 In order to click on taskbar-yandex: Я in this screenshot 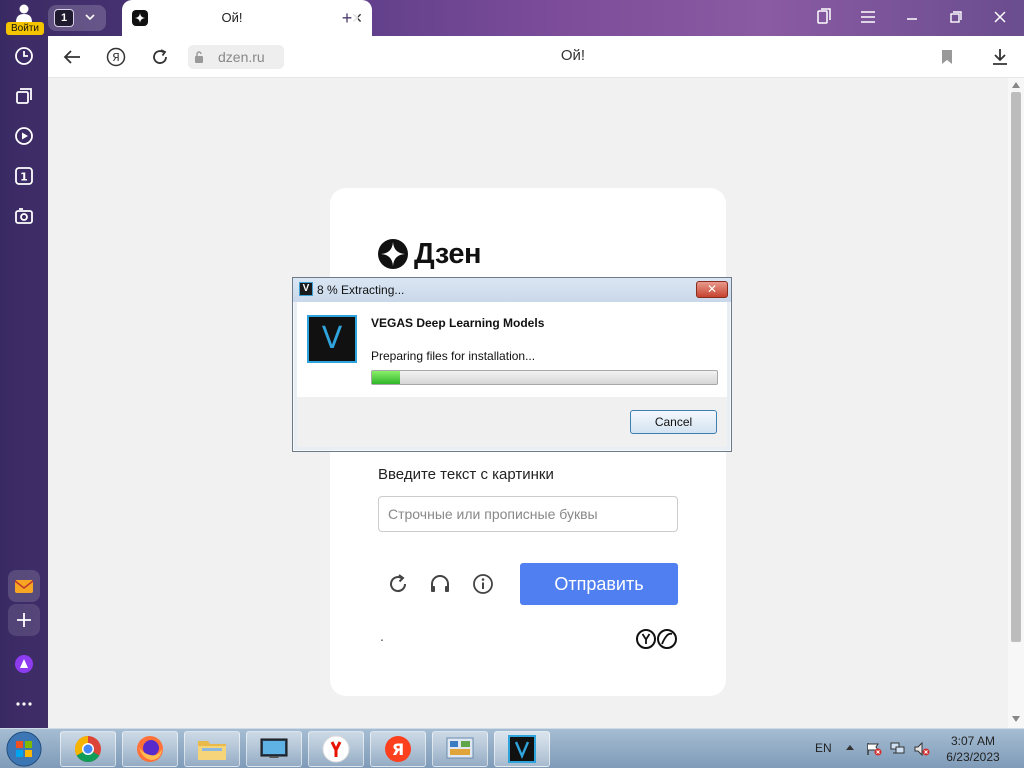, I will do `click(398, 749)`.